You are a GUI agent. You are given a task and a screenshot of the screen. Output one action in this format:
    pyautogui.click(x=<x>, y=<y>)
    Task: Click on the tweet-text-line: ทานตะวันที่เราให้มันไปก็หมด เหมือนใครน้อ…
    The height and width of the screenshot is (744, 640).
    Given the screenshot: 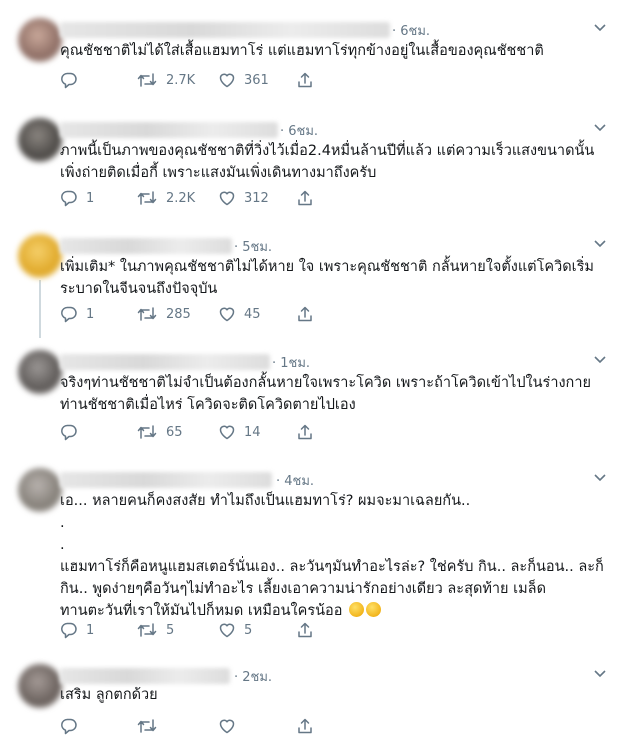 What is the action you would take?
    pyautogui.click(x=201, y=611)
    